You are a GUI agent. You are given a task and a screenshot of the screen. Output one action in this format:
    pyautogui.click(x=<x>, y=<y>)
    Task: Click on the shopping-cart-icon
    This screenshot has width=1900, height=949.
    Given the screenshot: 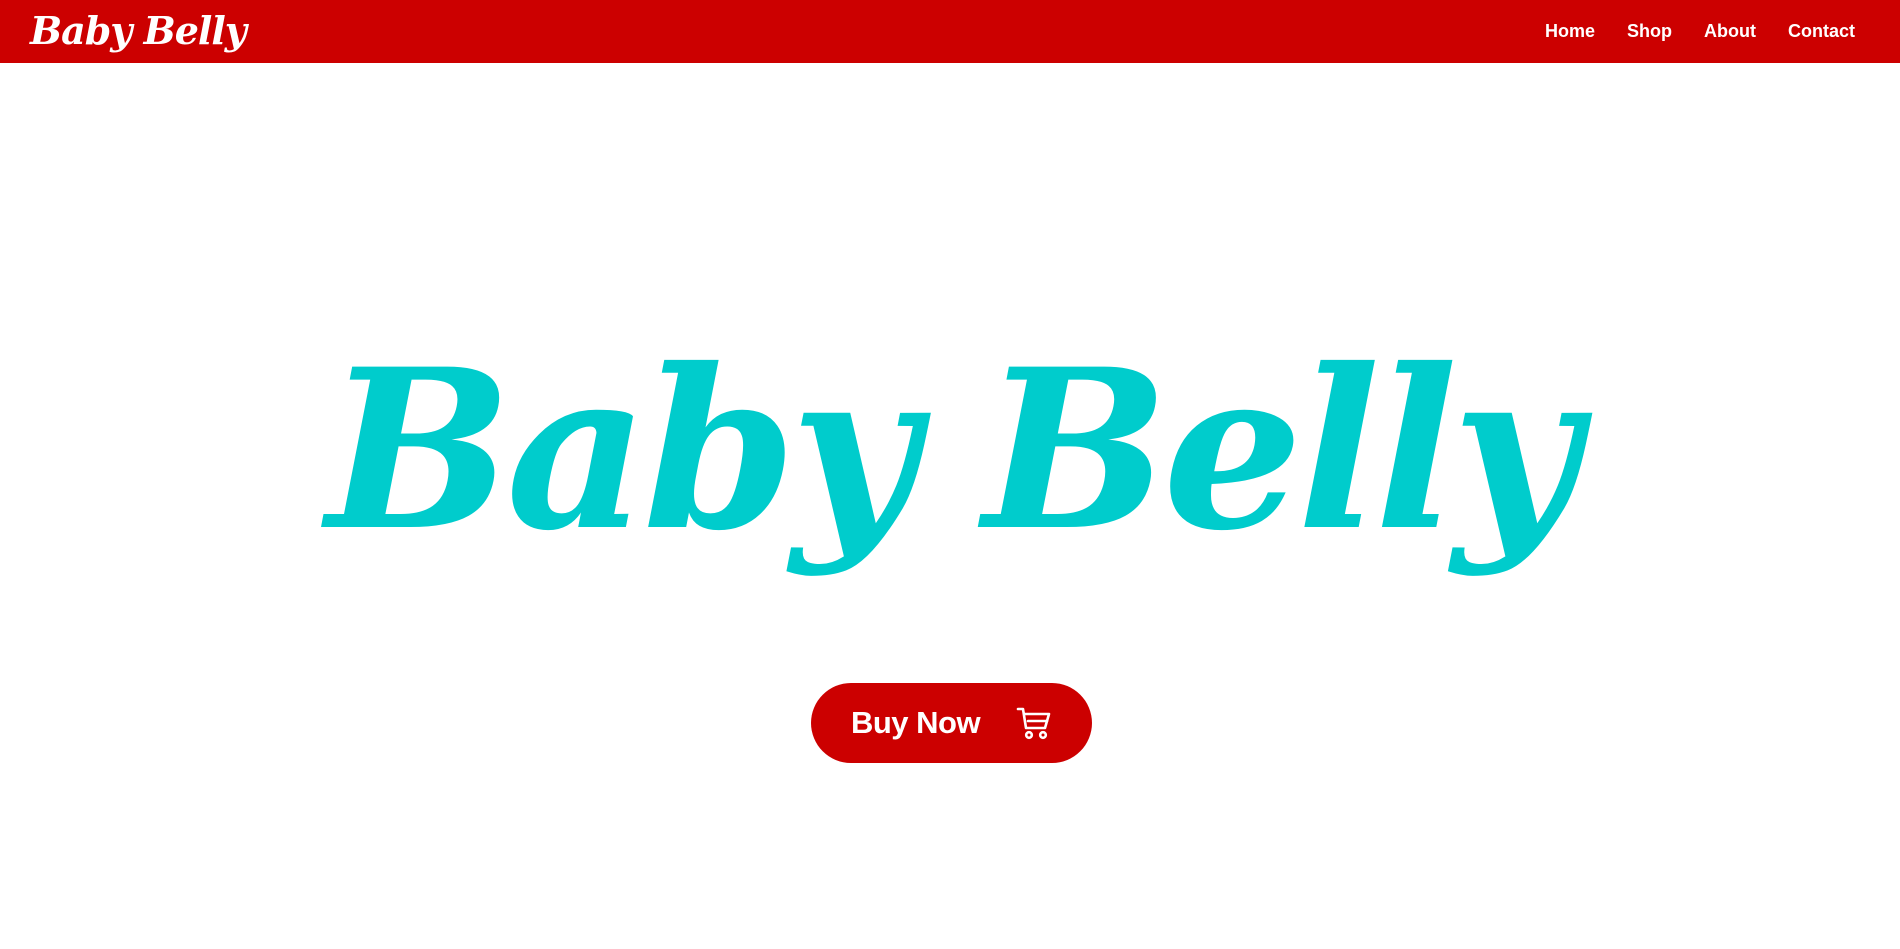 What is the action you would take?
    pyautogui.click(x=1034, y=723)
    